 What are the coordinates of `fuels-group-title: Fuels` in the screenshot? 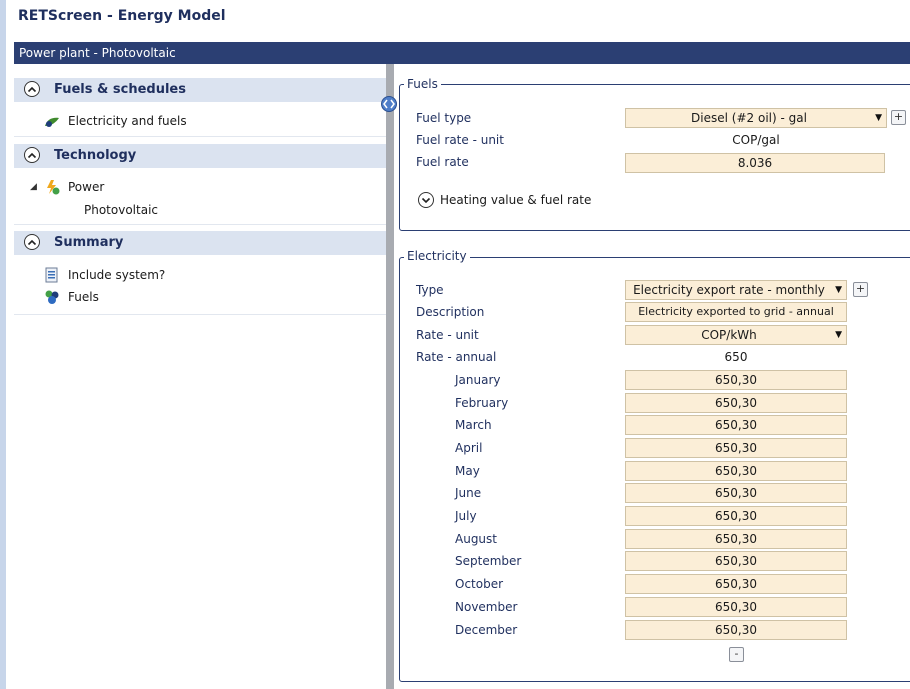 It's located at (422, 84).